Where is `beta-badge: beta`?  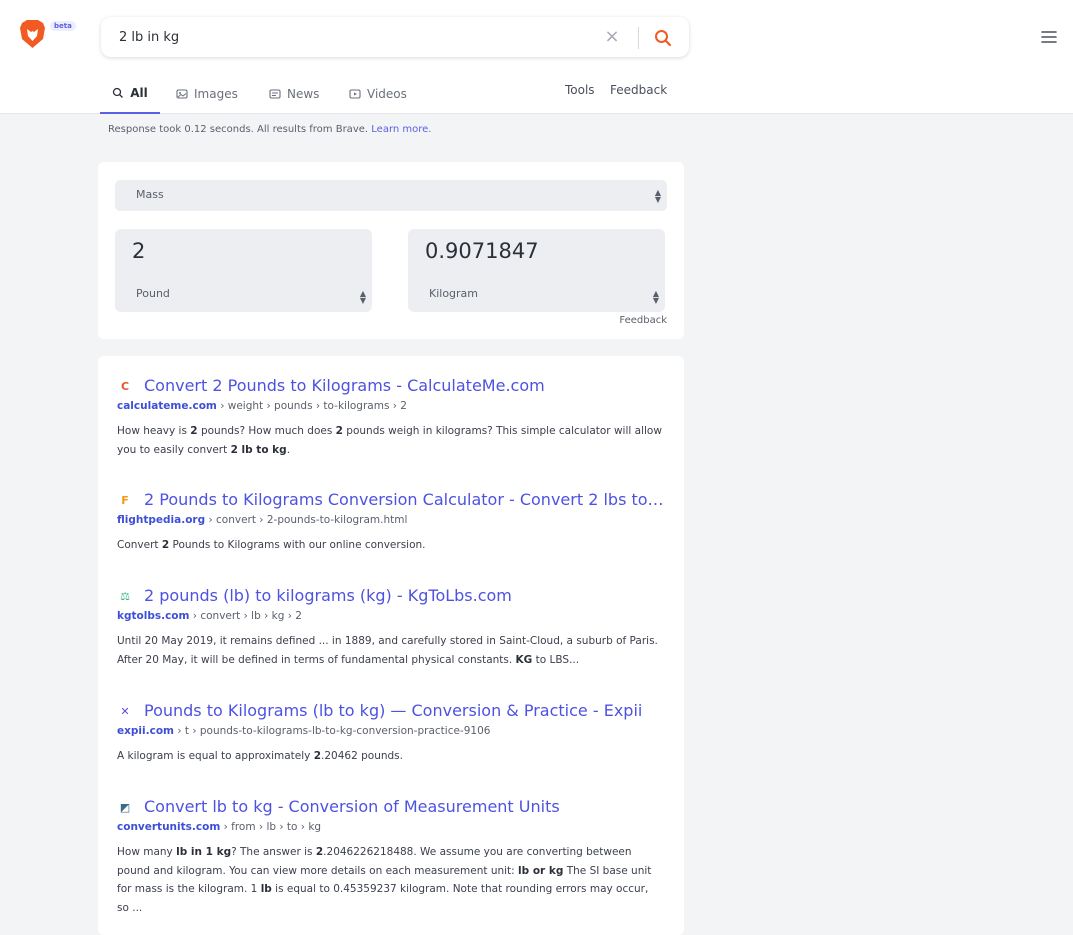
beta-badge: beta is located at coordinates (63, 26).